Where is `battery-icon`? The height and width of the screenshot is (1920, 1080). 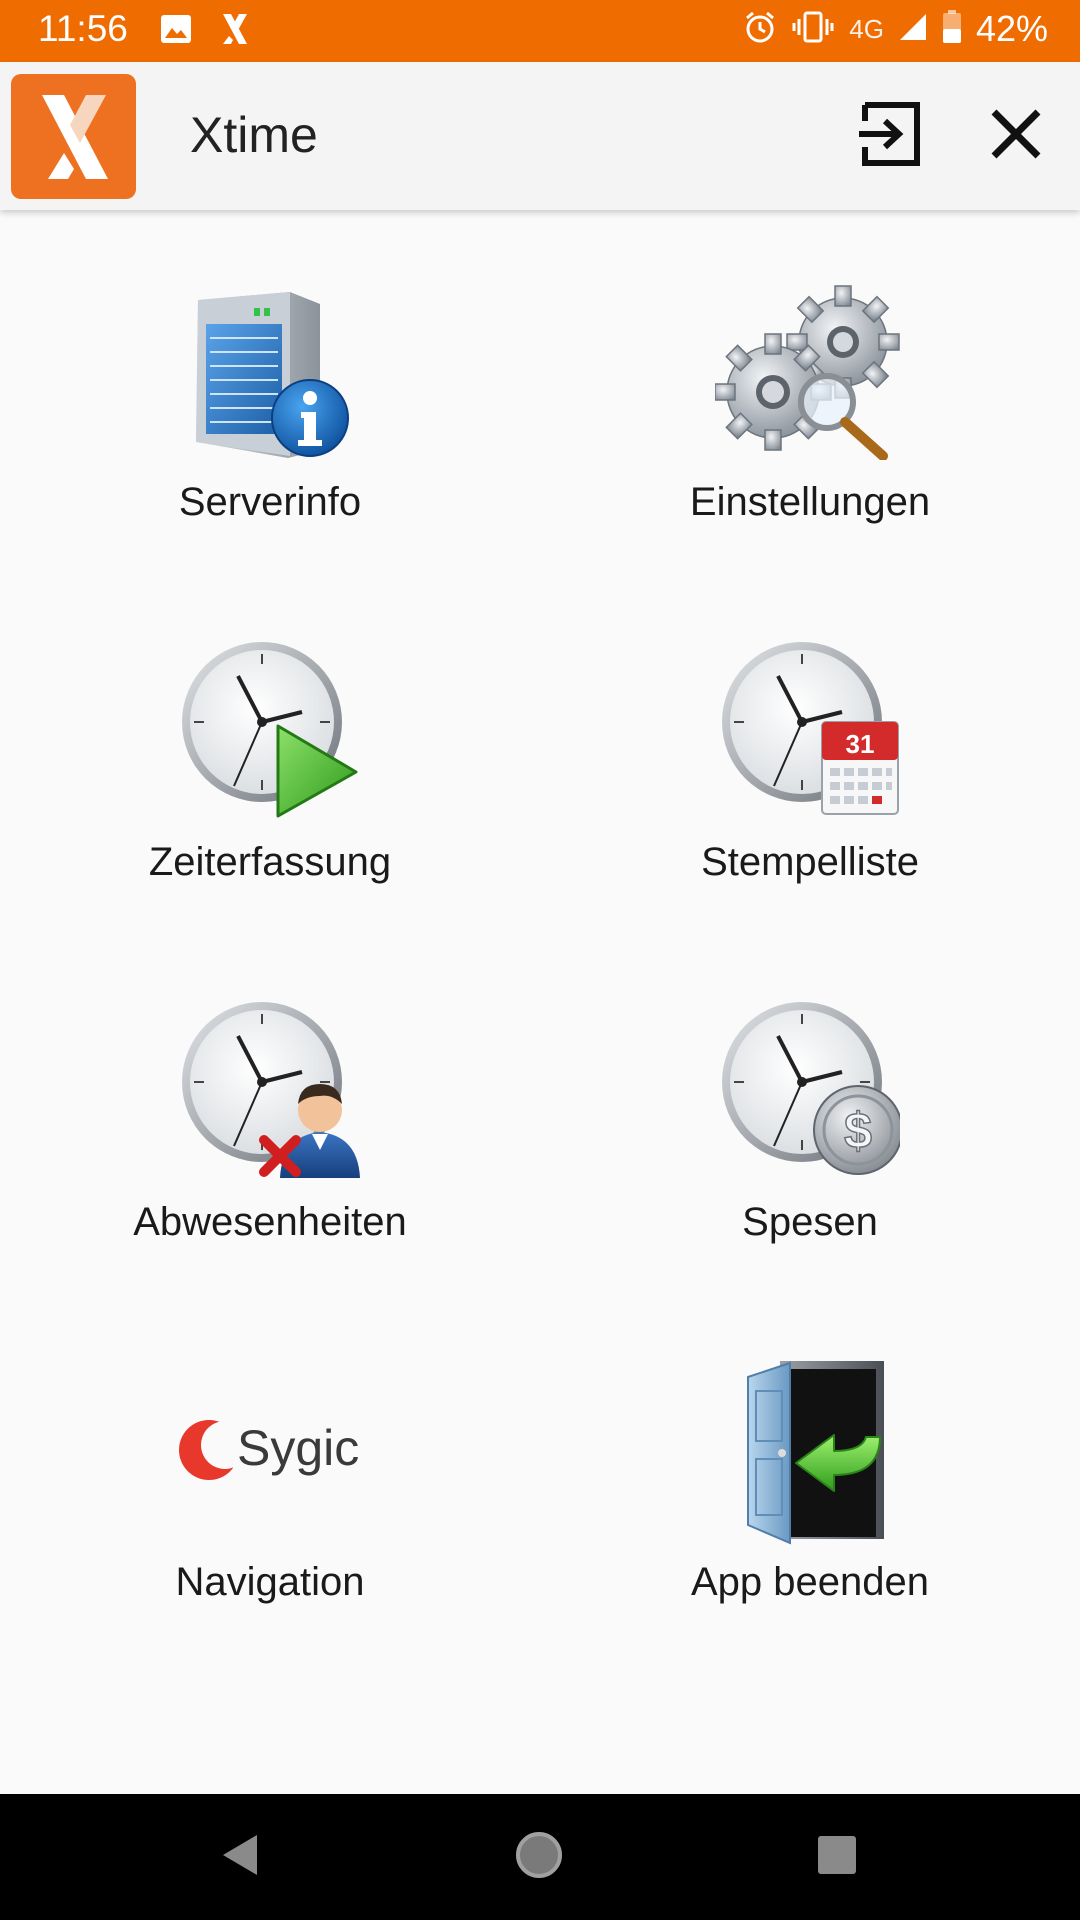
battery-icon is located at coordinates (952, 29).